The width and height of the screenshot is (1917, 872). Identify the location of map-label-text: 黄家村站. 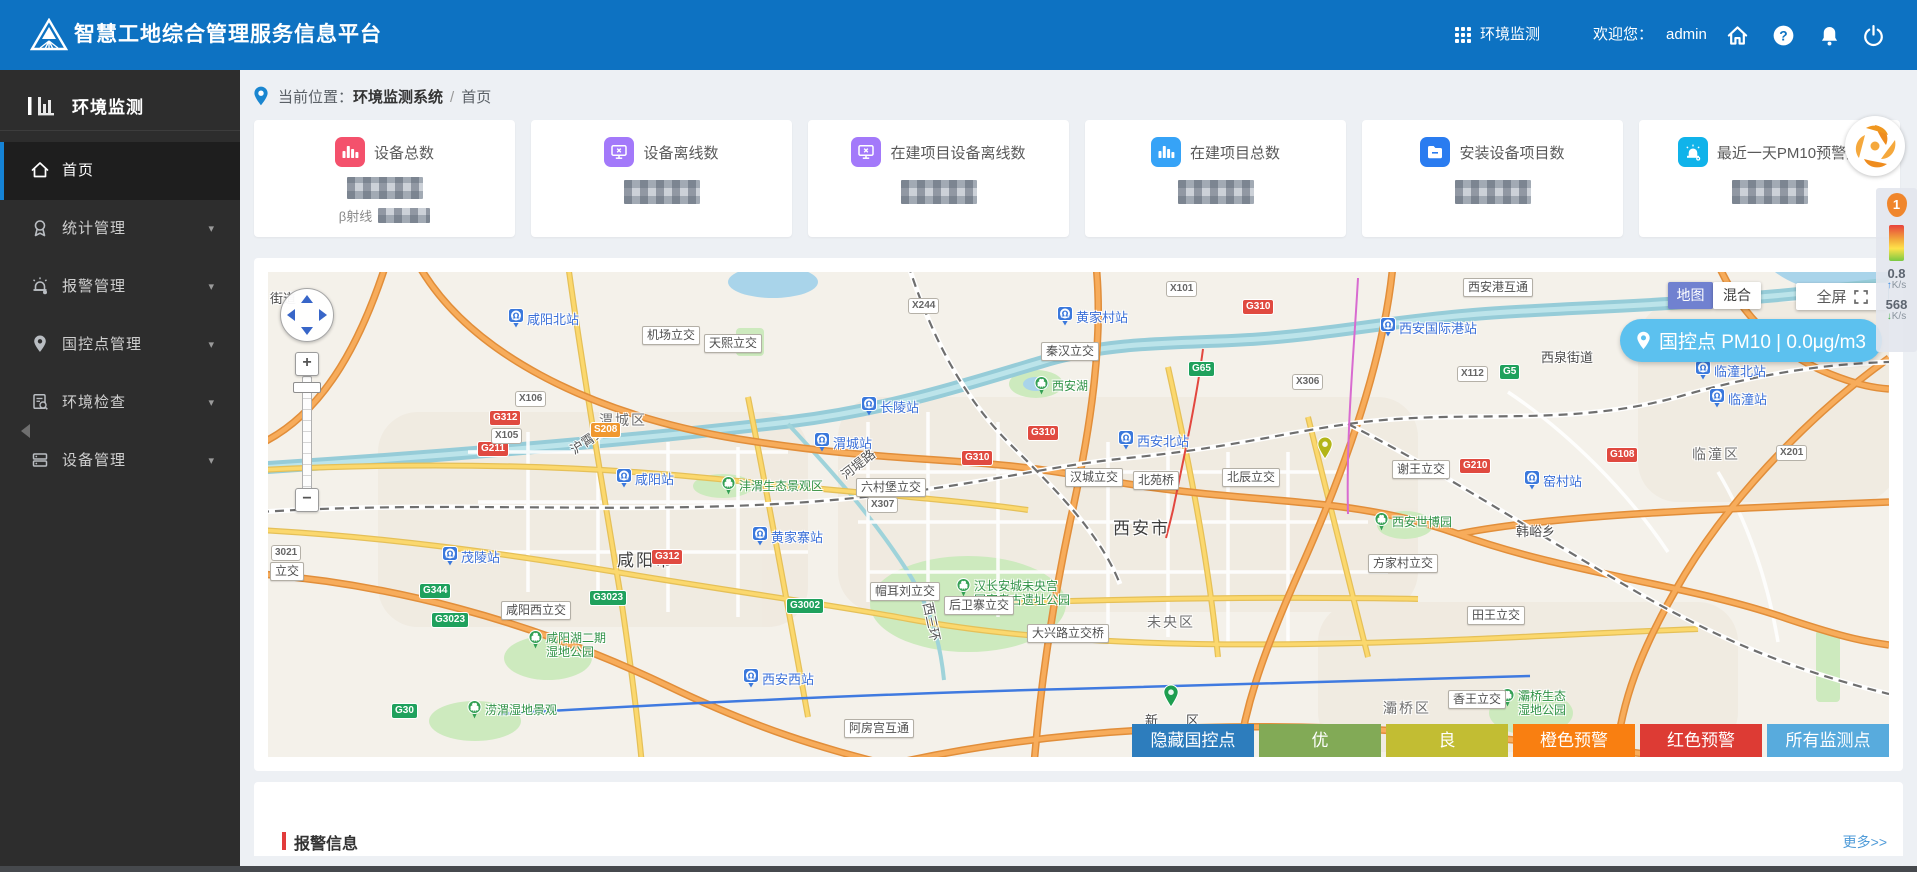
(1102, 317).